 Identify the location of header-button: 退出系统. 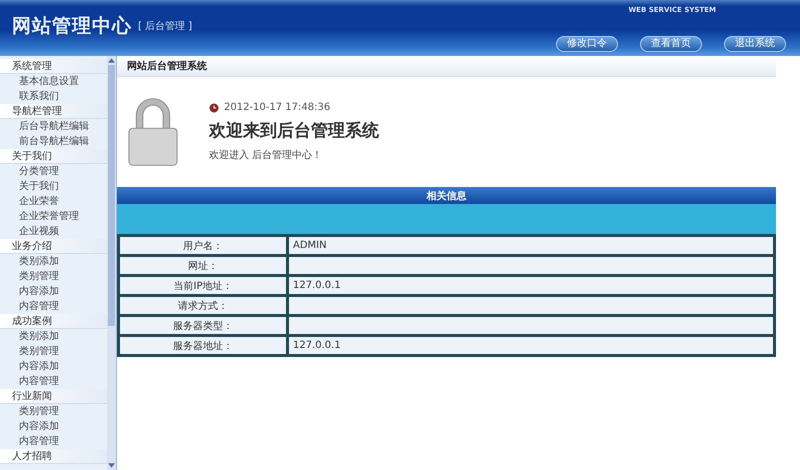
(755, 44).